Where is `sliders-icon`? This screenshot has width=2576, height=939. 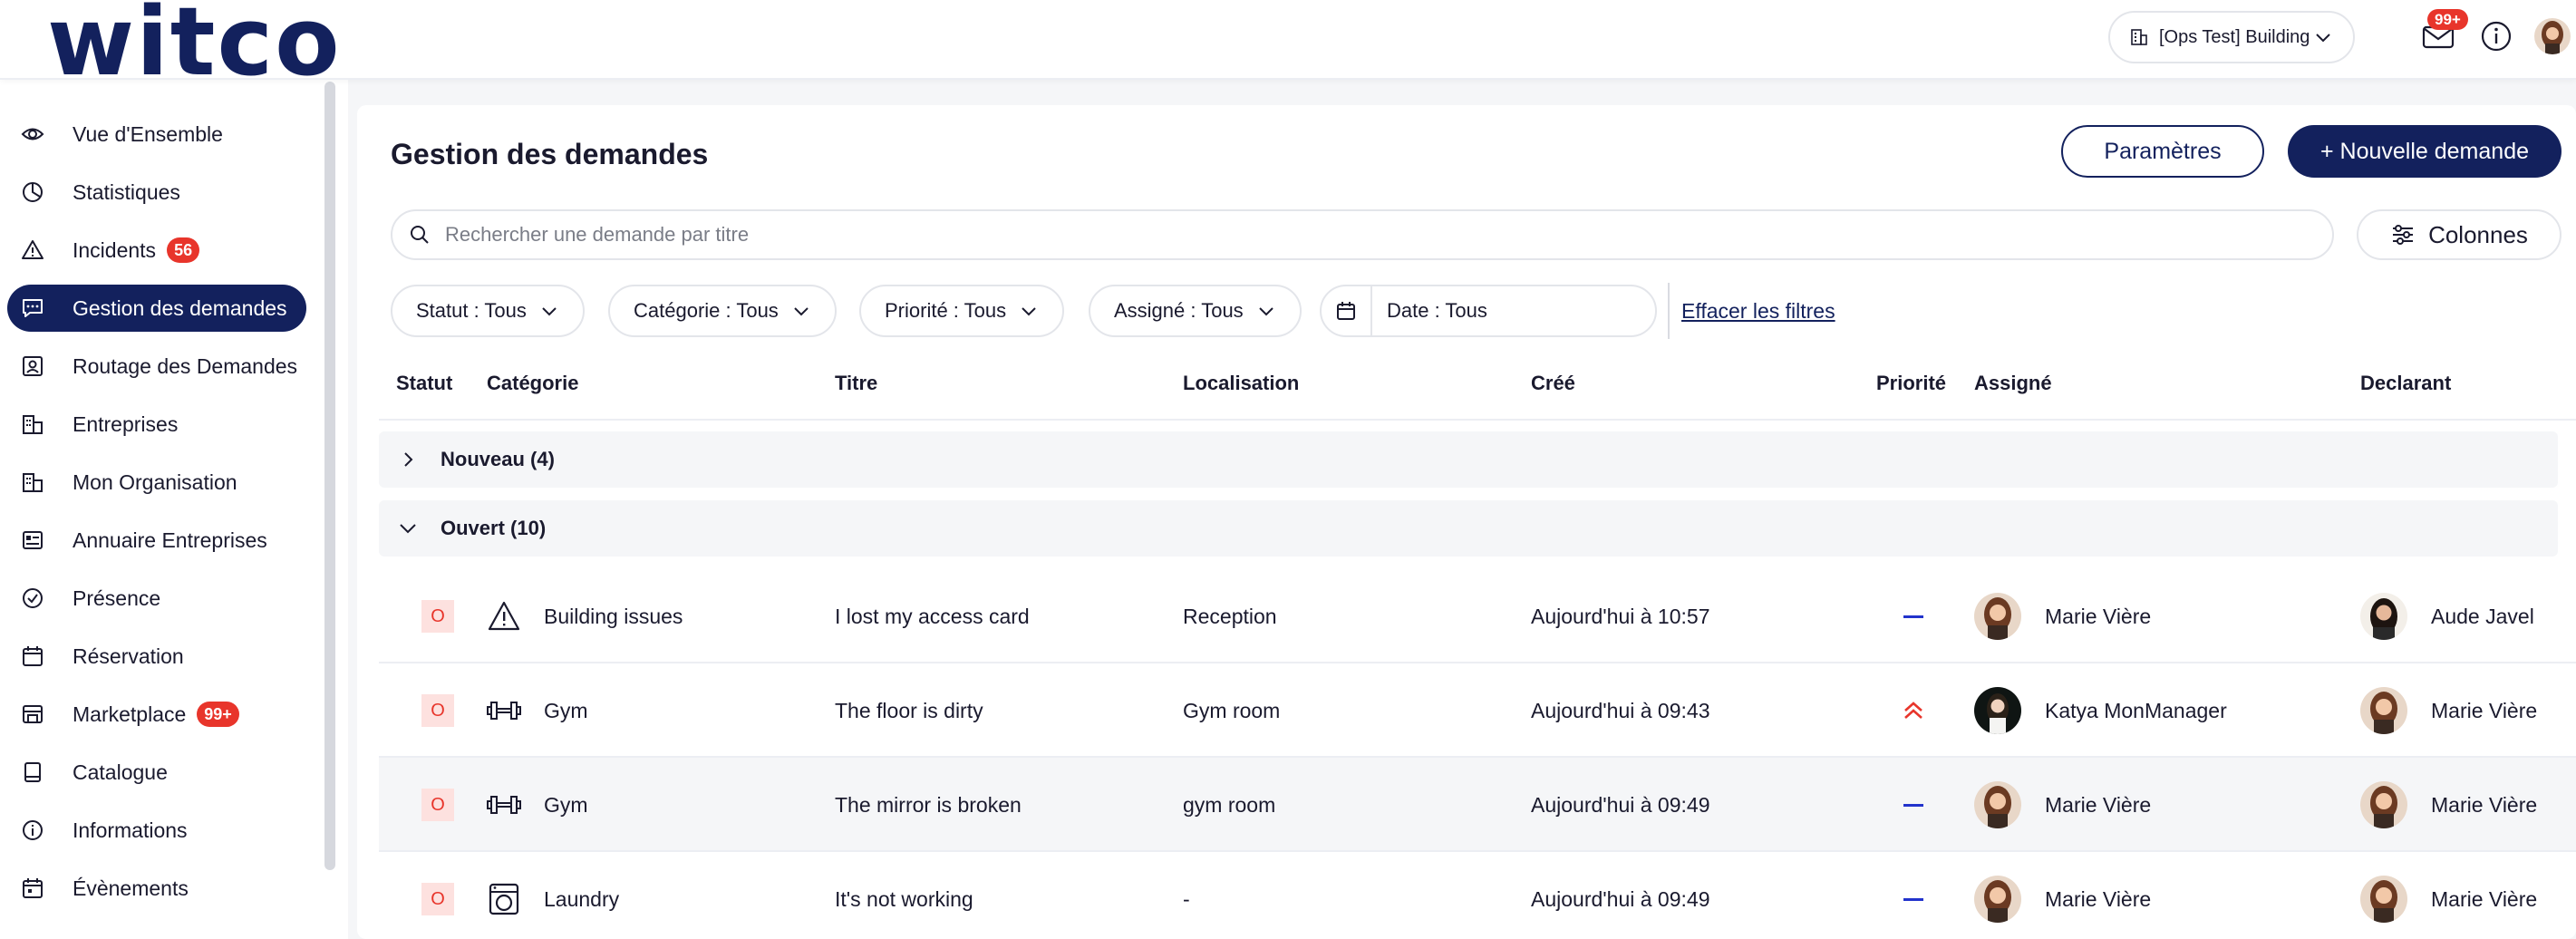 sliders-icon is located at coordinates (2403, 235).